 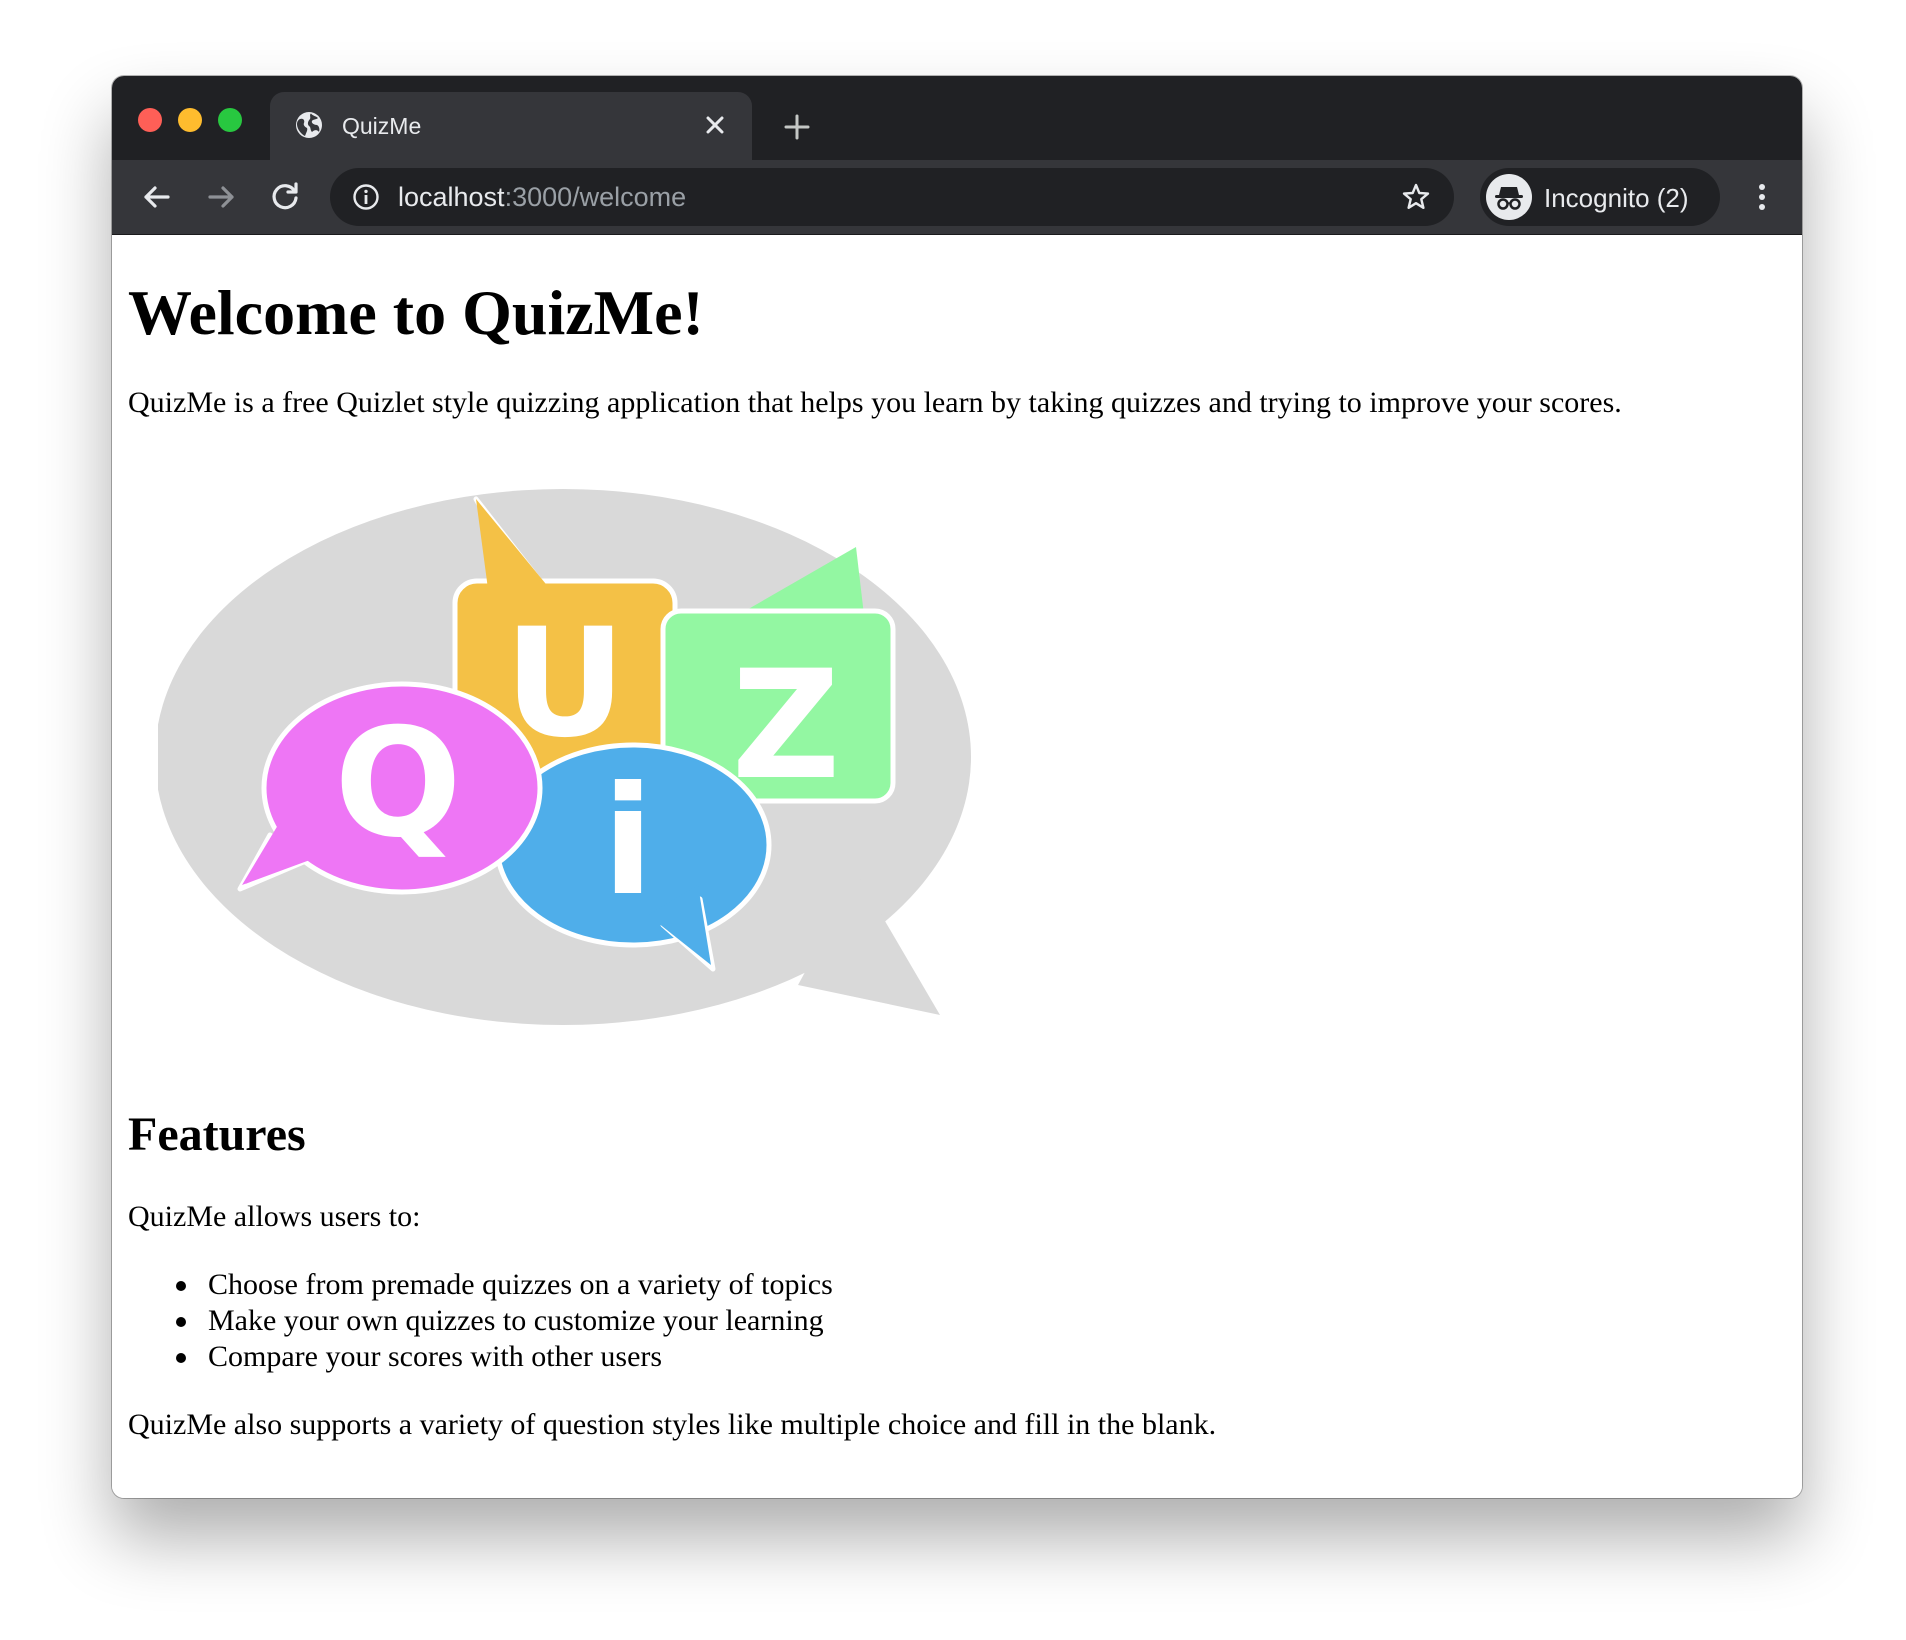 I want to click on info-icon, so click(x=366, y=197).